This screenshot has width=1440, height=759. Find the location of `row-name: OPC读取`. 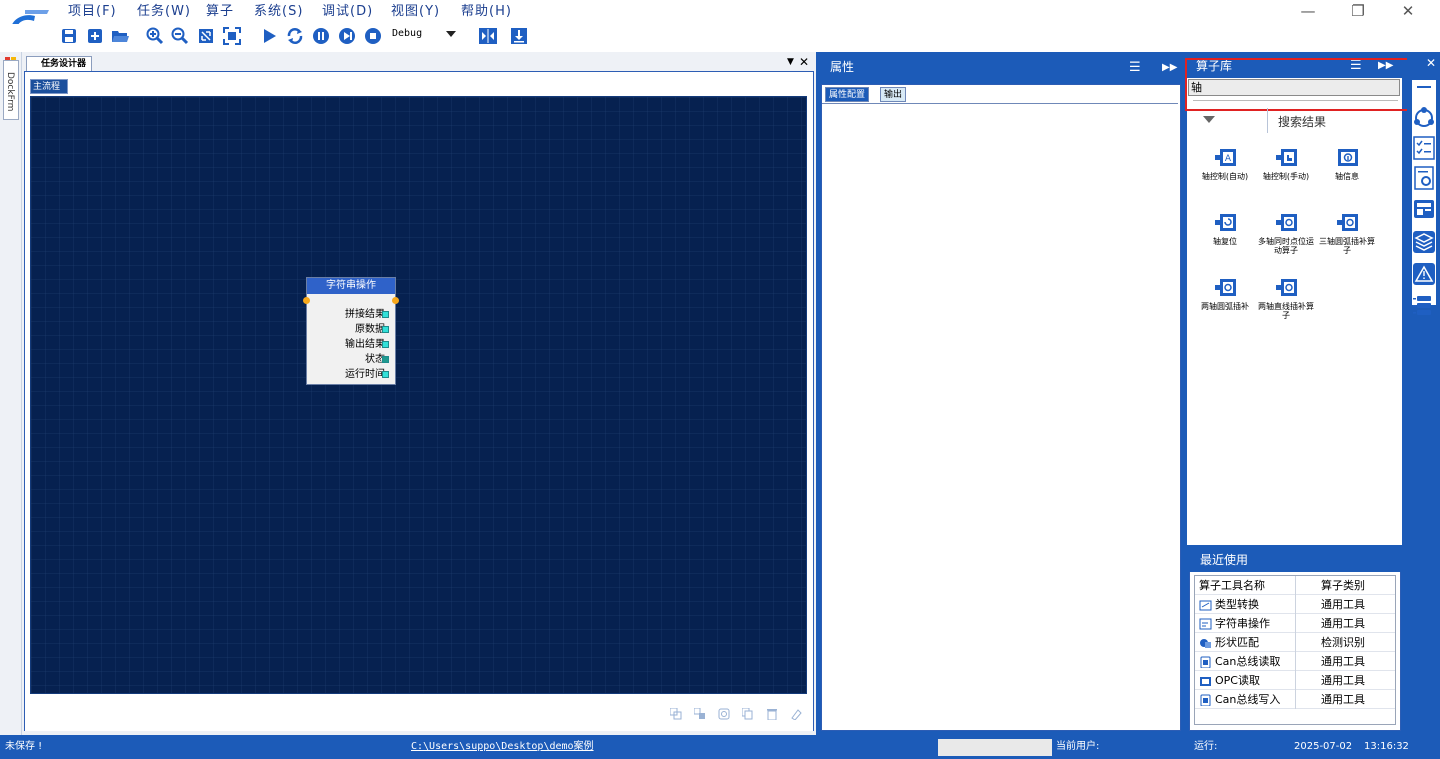

row-name: OPC读取 is located at coordinates (1229, 680).